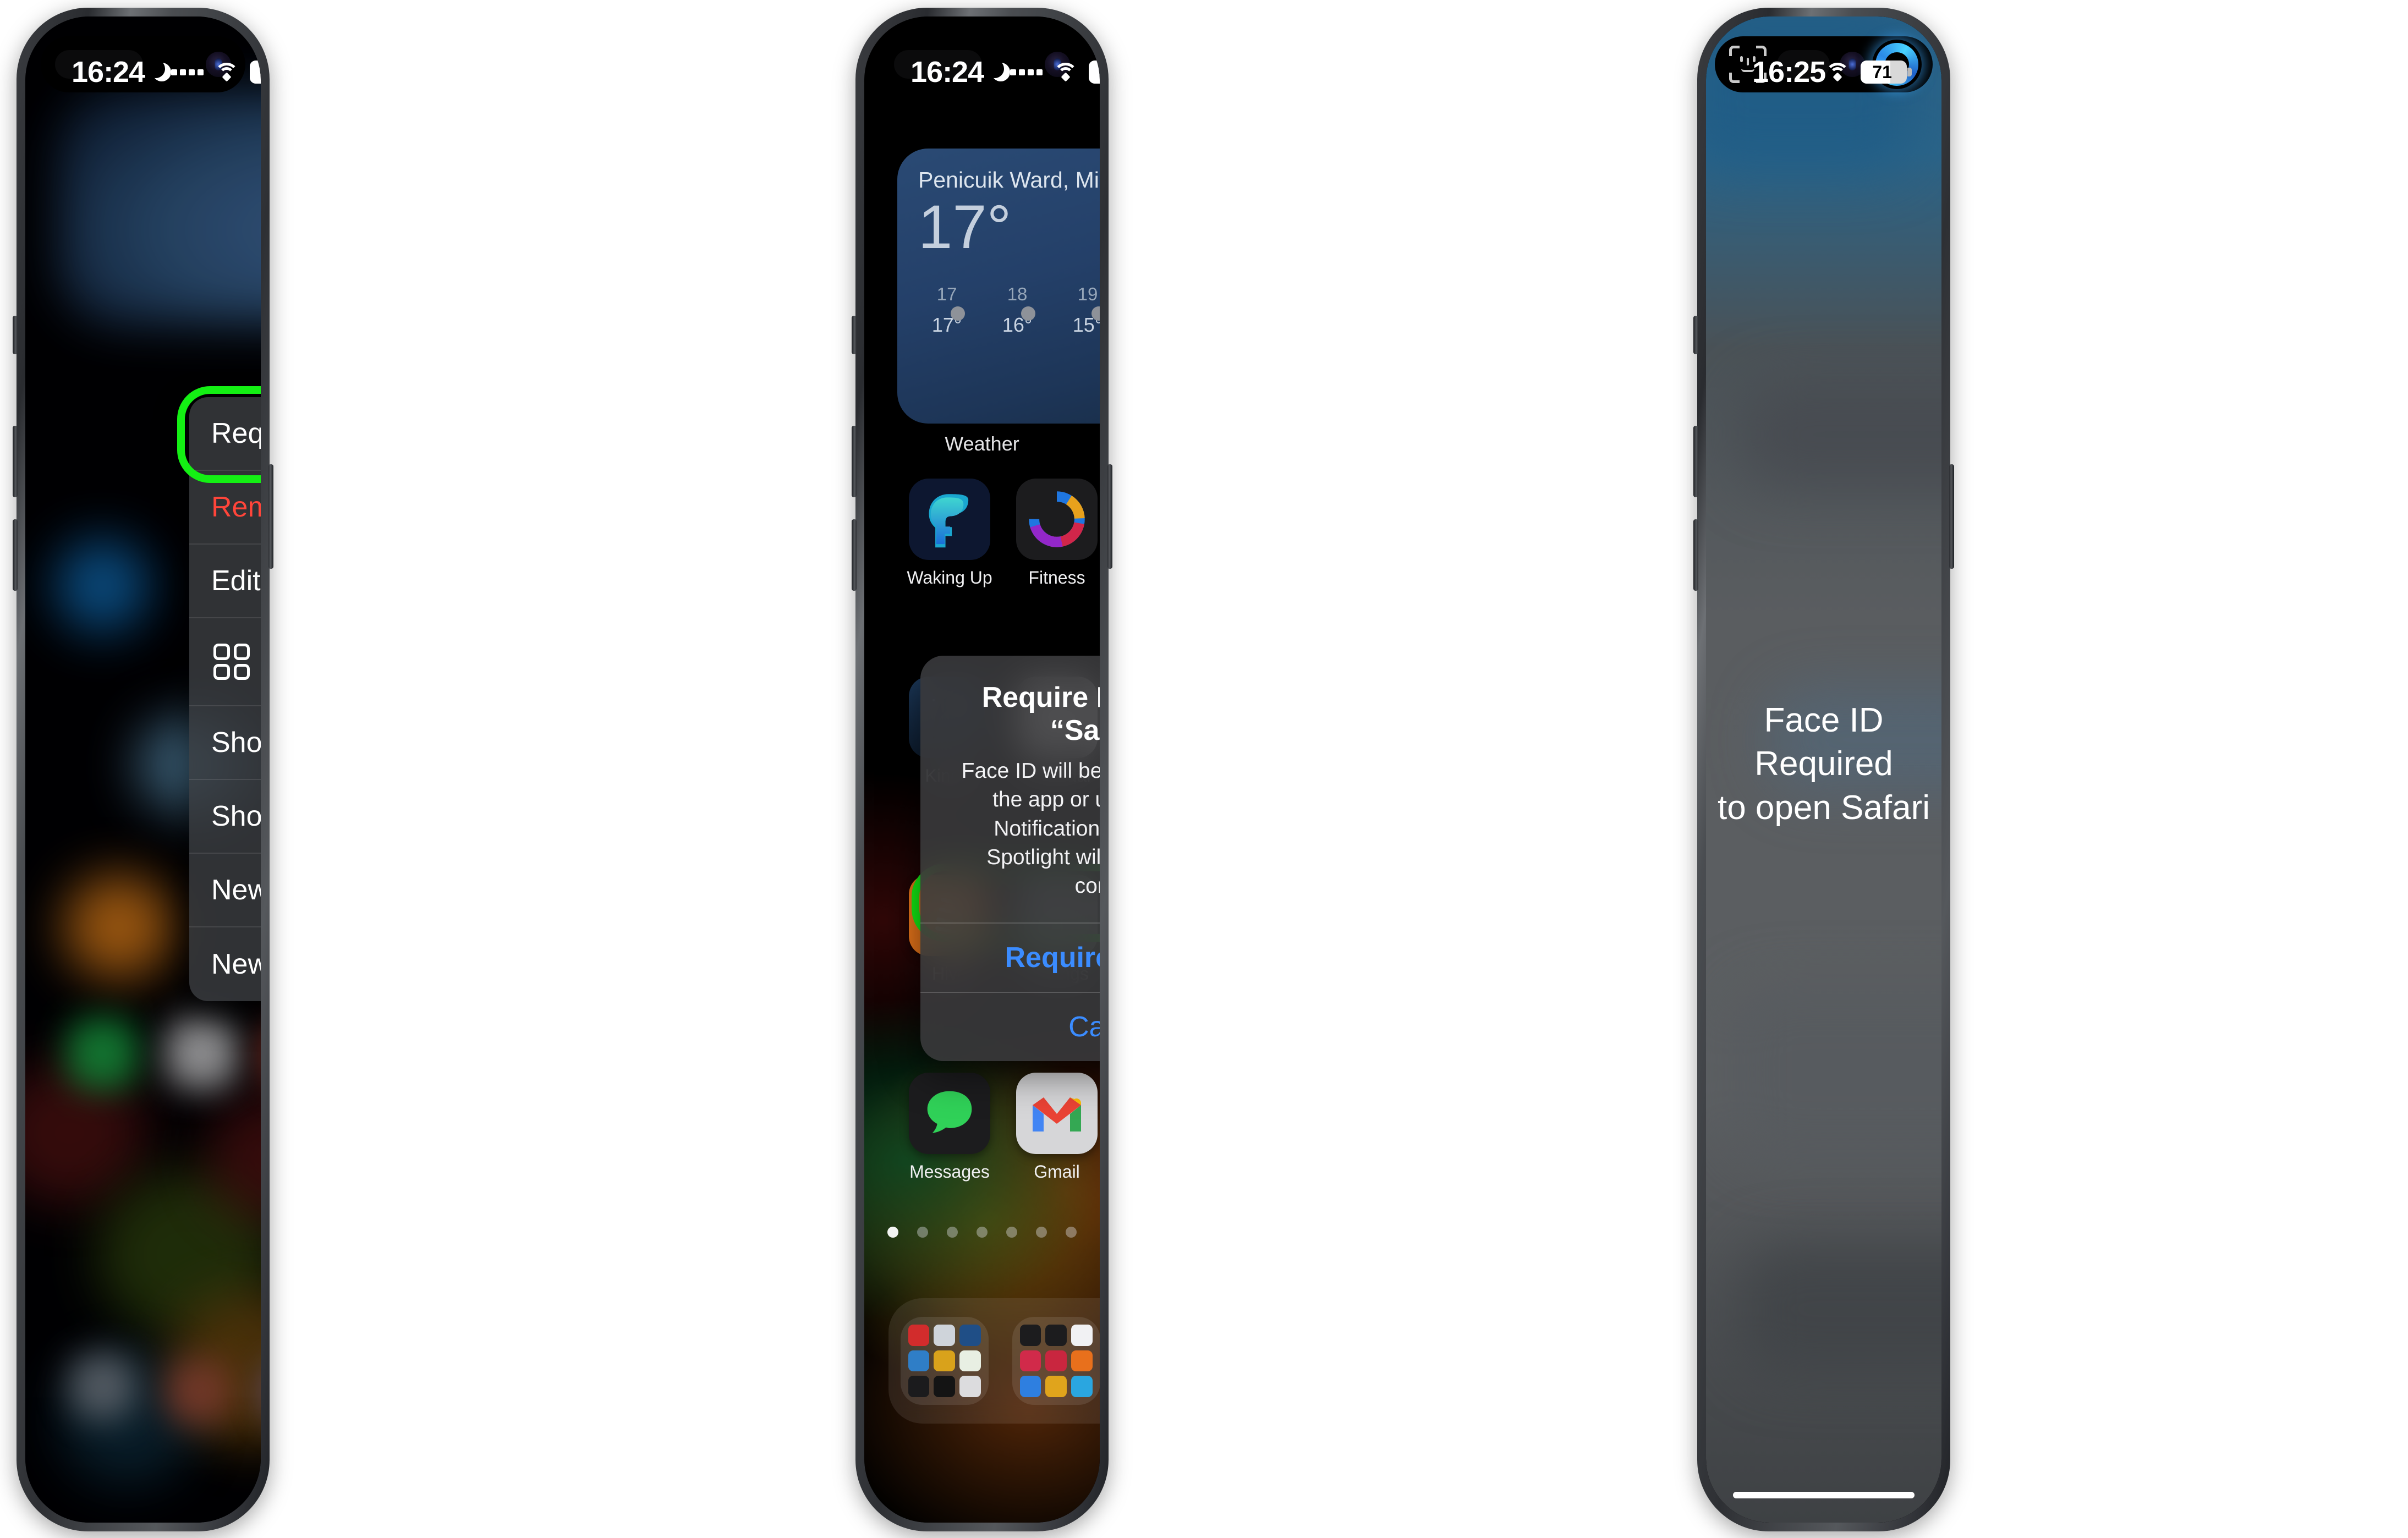 Image resolution: width=2408 pixels, height=1538 pixels. I want to click on menu-item-edit-home-screen: Edit Home Screen, so click(225, 581).